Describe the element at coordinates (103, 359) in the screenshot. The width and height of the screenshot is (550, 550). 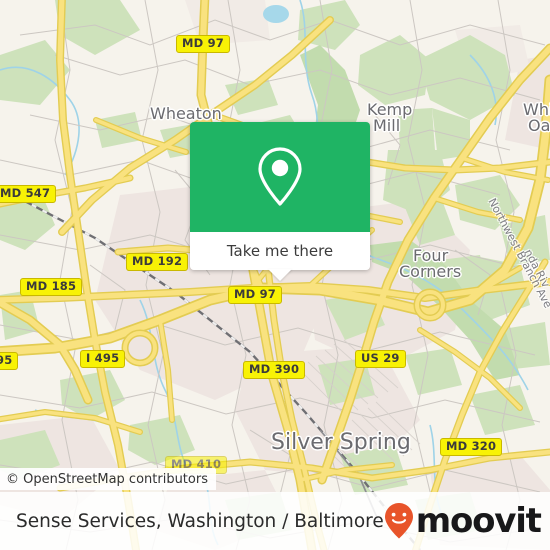
I see `road-shield: I 495` at that location.